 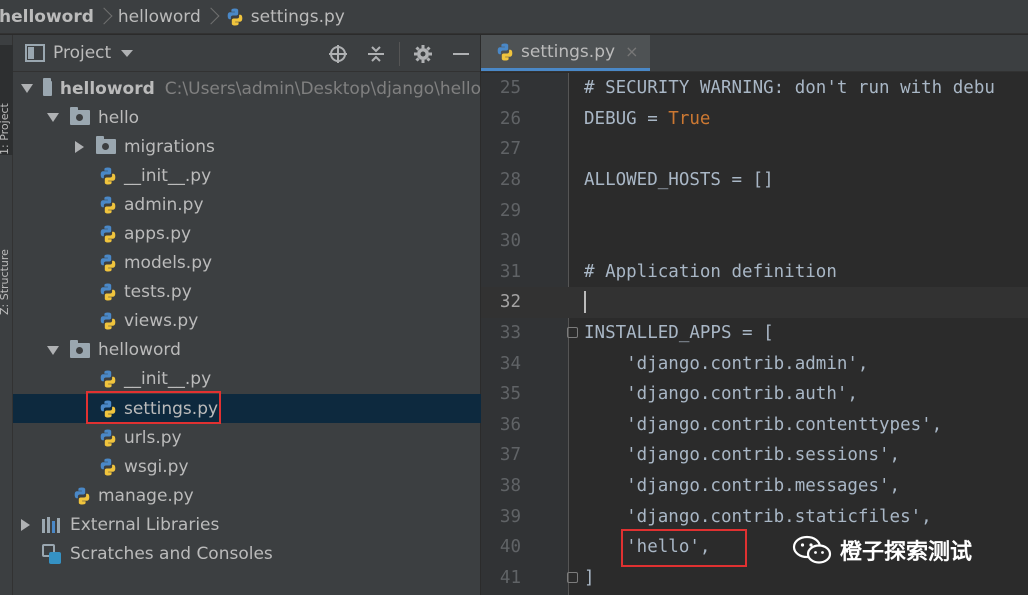 What do you see at coordinates (158, 292) in the screenshot?
I see `tree-item-label: tests.py` at bounding box center [158, 292].